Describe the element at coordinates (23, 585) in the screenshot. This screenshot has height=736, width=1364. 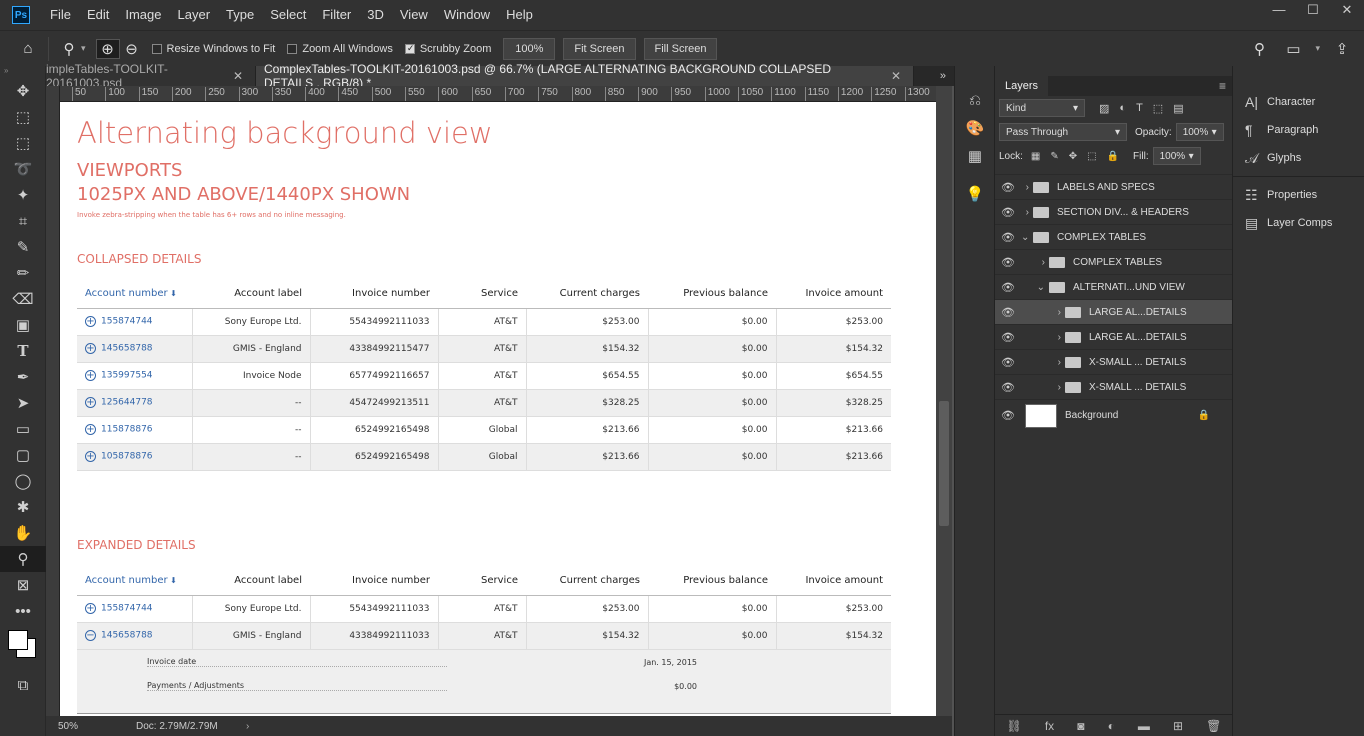
I see `frame-tool-icon: ⊠` at that location.